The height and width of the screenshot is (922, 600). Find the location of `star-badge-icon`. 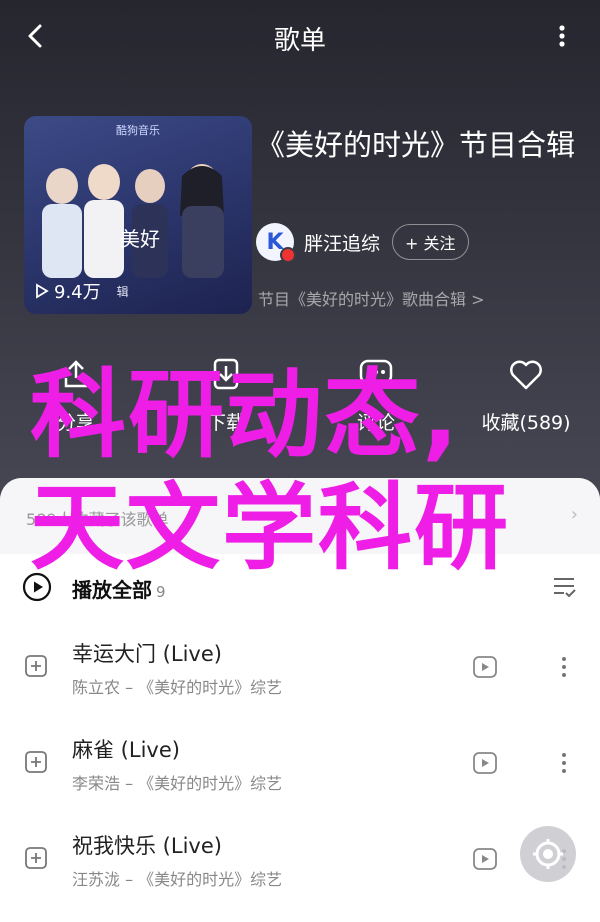

star-badge-icon is located at coordinates (288, 255).